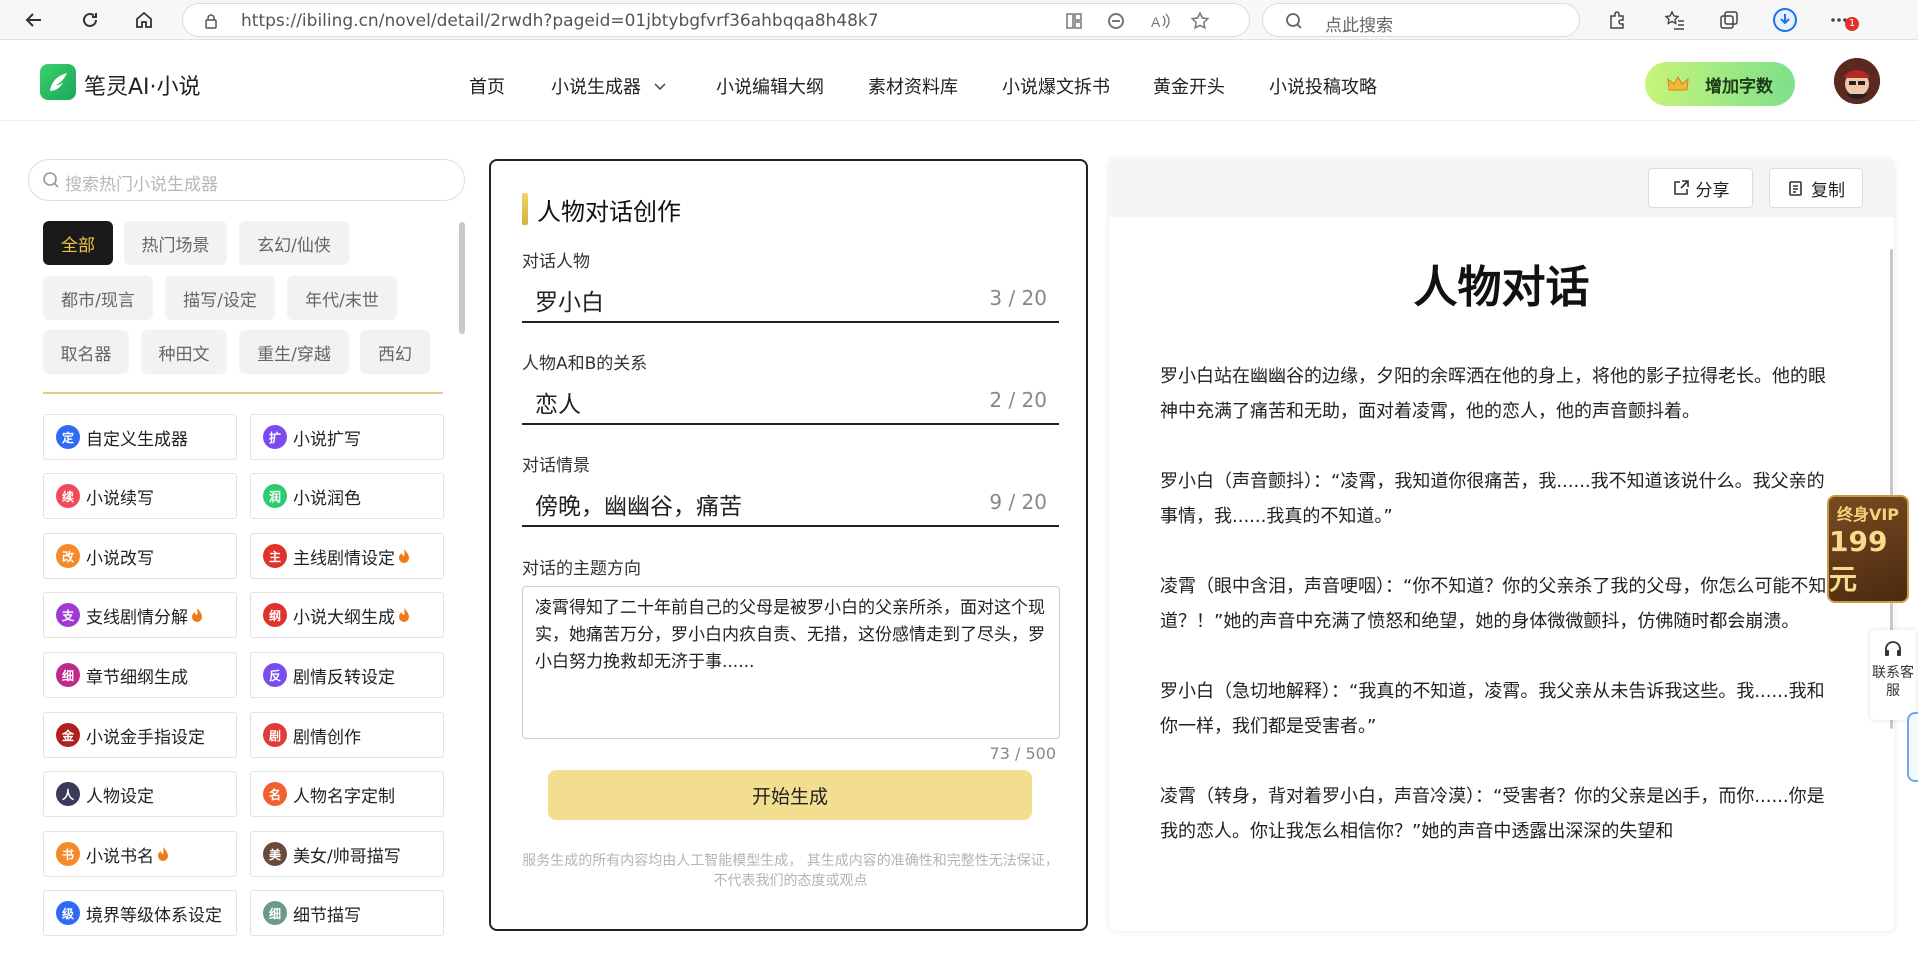 The height and width of the screenshot is (967, 1918). What do you see at coordinates (1868, 549) in the screenshot?
I see `lifetime-vip-promo: 终身VIP 199元` at bounding box center [1868, 549].